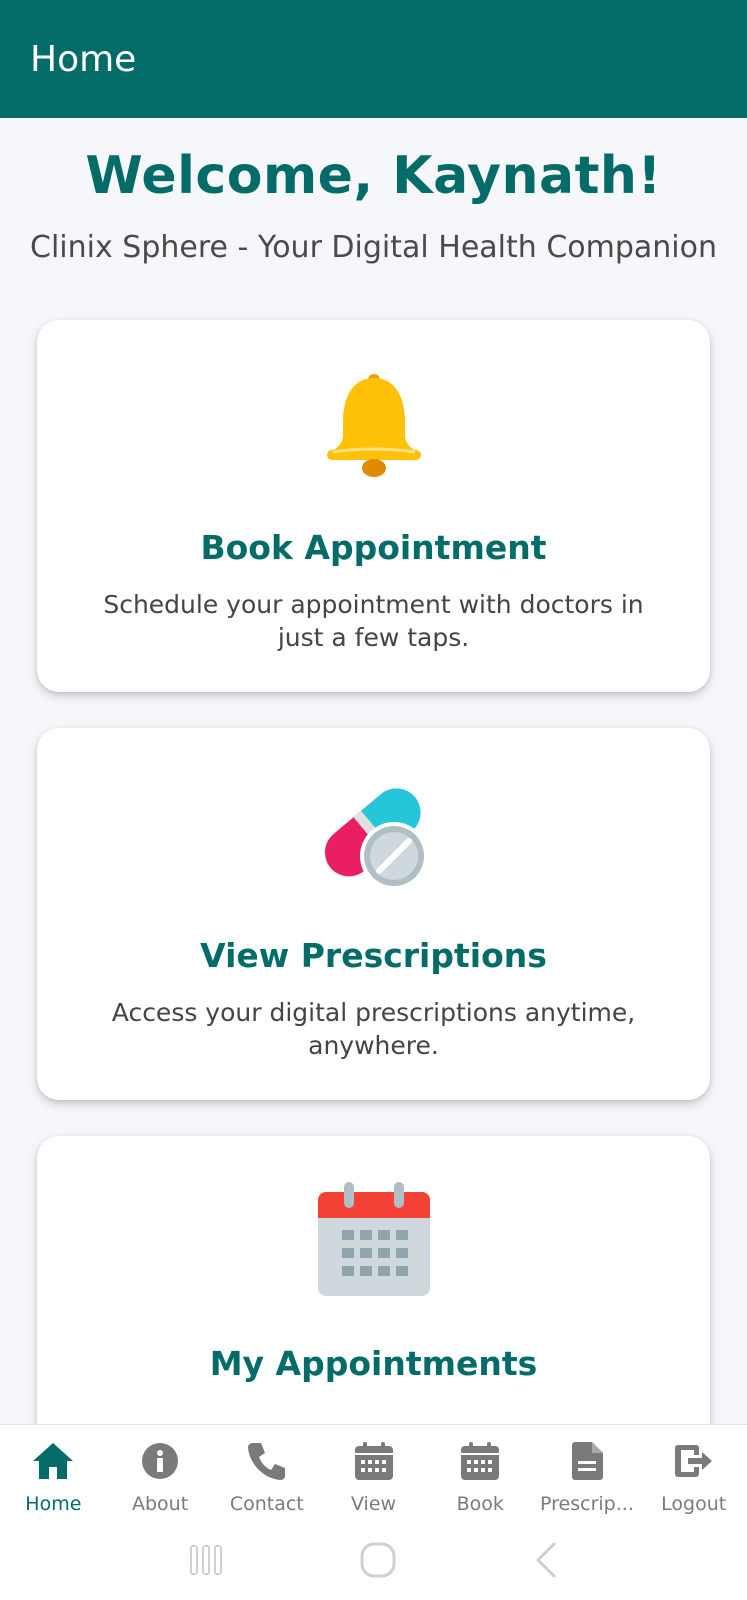  I want to click on nav-item-logout: Logout, so click(693, 1474).